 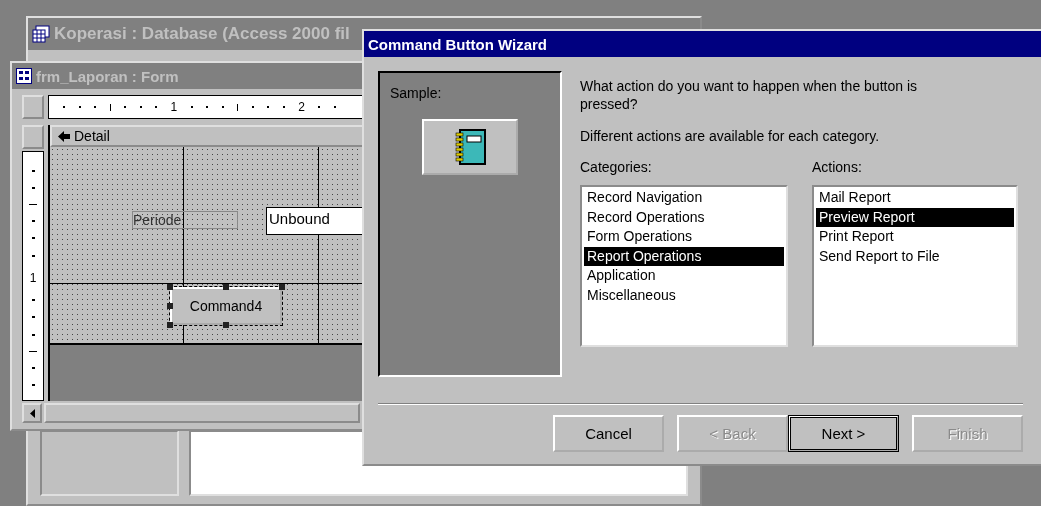 I want to click on section-arrow-icon, so click(x=64, y=136).